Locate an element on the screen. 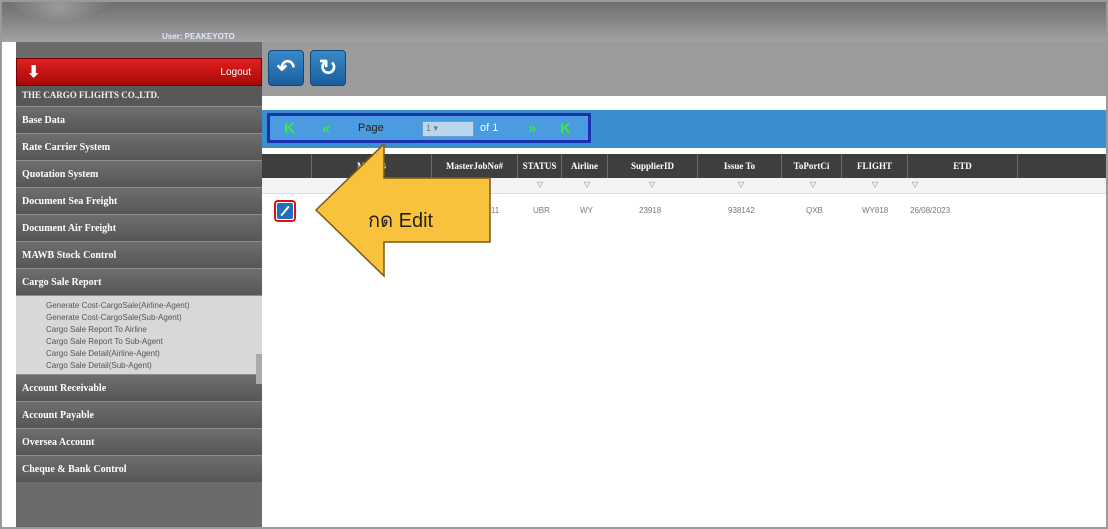  sidebar-item-rate-carrier: Rate Carrier System is located at coordinates (139, 146).